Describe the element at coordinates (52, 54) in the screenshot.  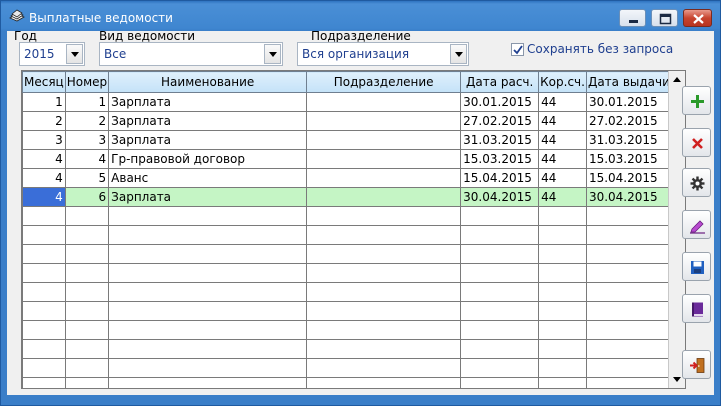
I see `year-select: 2015` at that location.